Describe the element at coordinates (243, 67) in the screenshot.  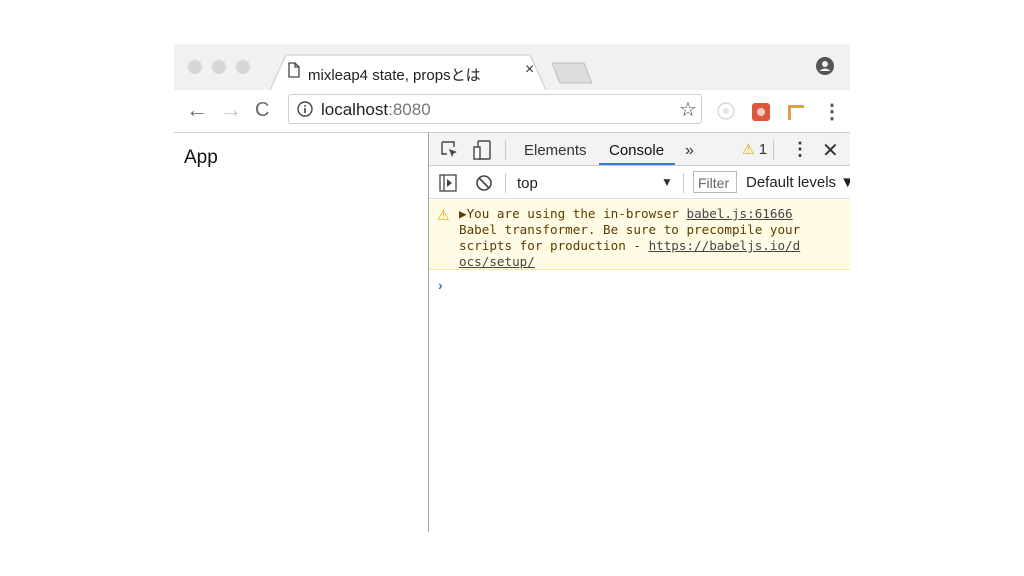
I see `maximize-window-button` at that location.